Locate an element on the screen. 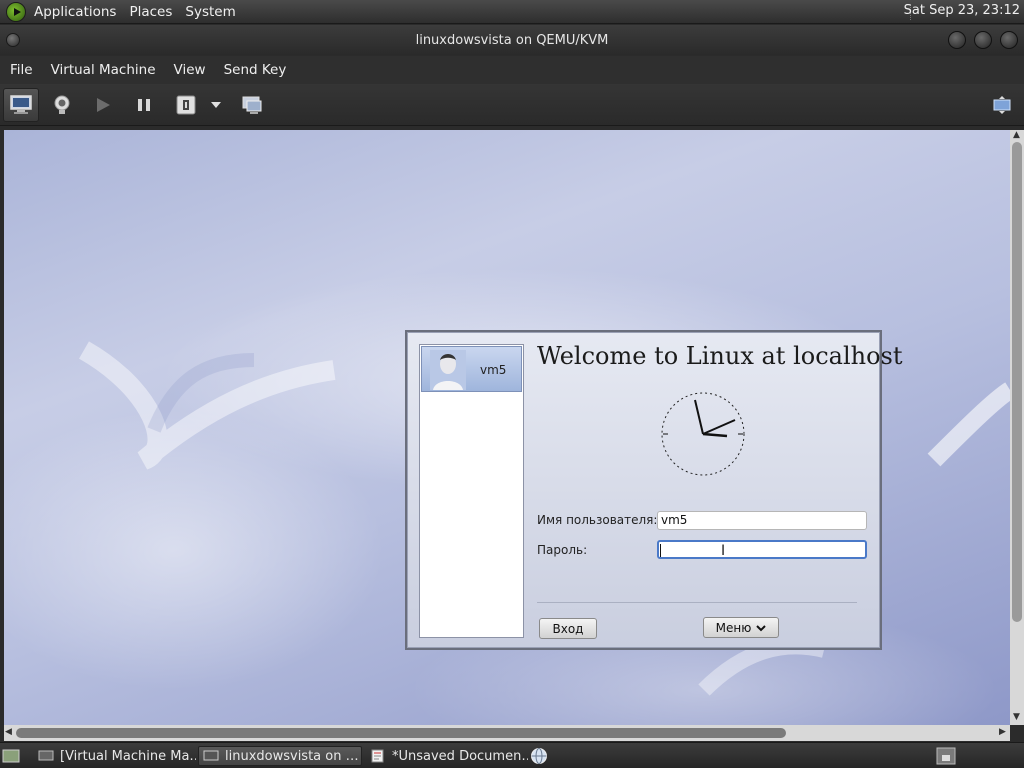  workspace-switcher is located at coordinates (947, 756).